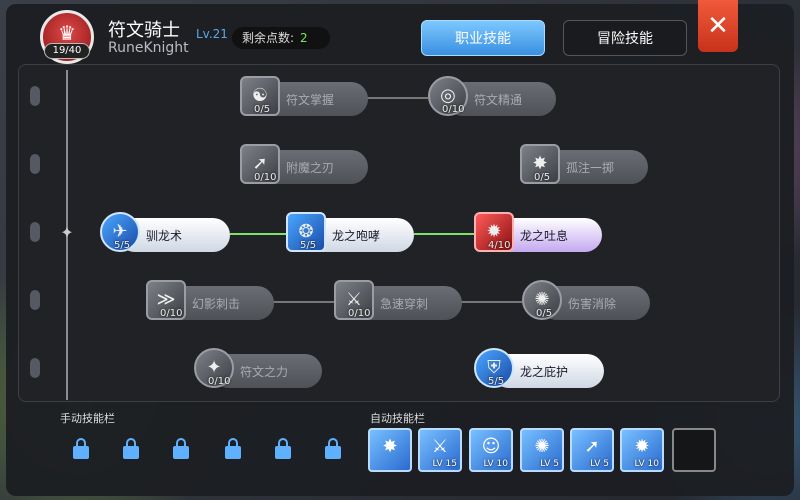 Image resolution: width=800 pixels, height=500 pixels. I want to click on character-level: Lv.21, so click(212, 34).